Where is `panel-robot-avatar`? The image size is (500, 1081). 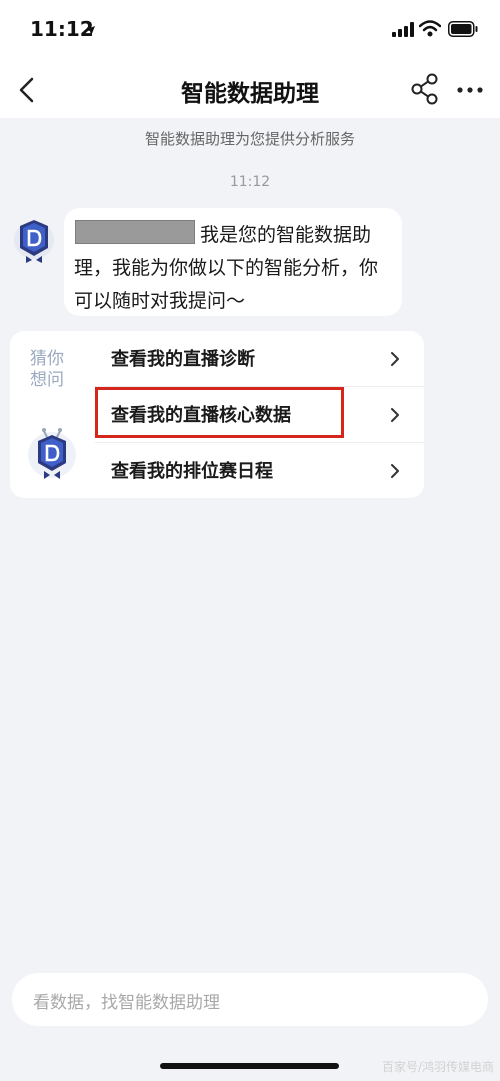
panel-robot-avatar is located at coordinates (52, 453).